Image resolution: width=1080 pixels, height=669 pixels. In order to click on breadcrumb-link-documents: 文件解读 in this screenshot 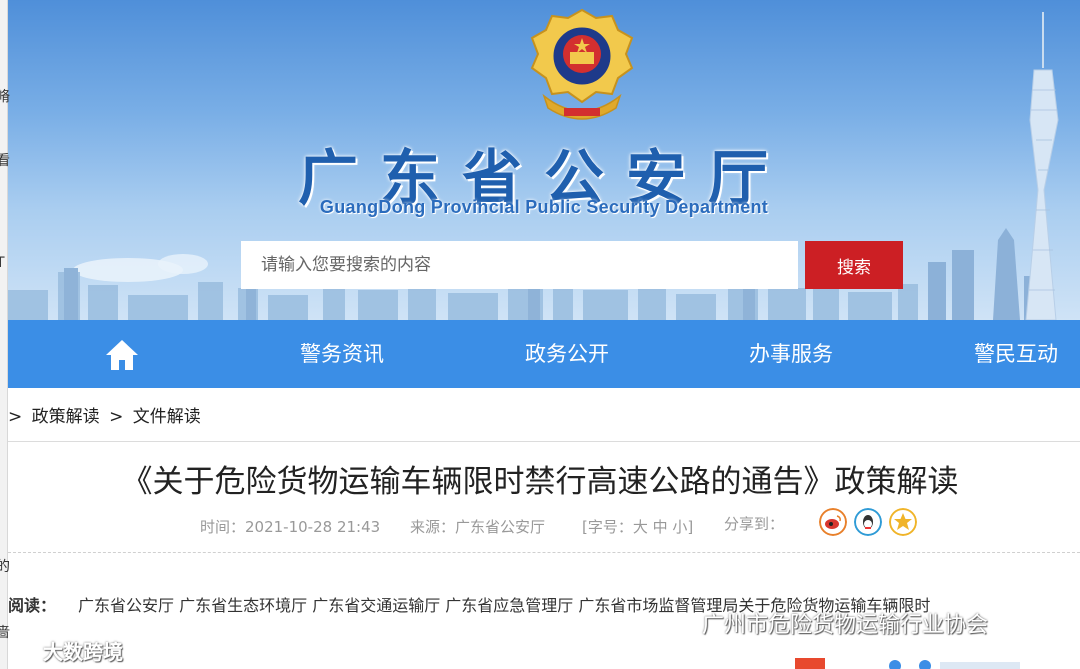, I will do `click(167, 417)`.